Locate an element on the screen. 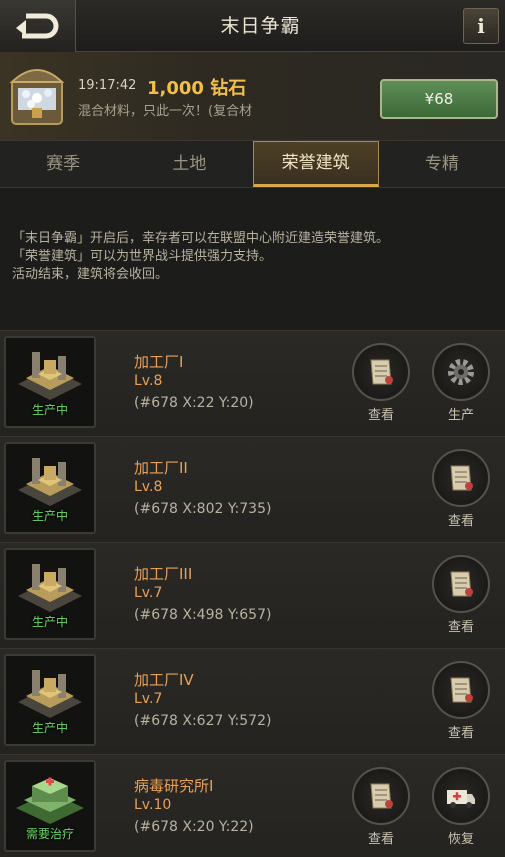 This screenshot has width=505, height=857. tab-season: 赛季 is located at coordinates (63, 164).